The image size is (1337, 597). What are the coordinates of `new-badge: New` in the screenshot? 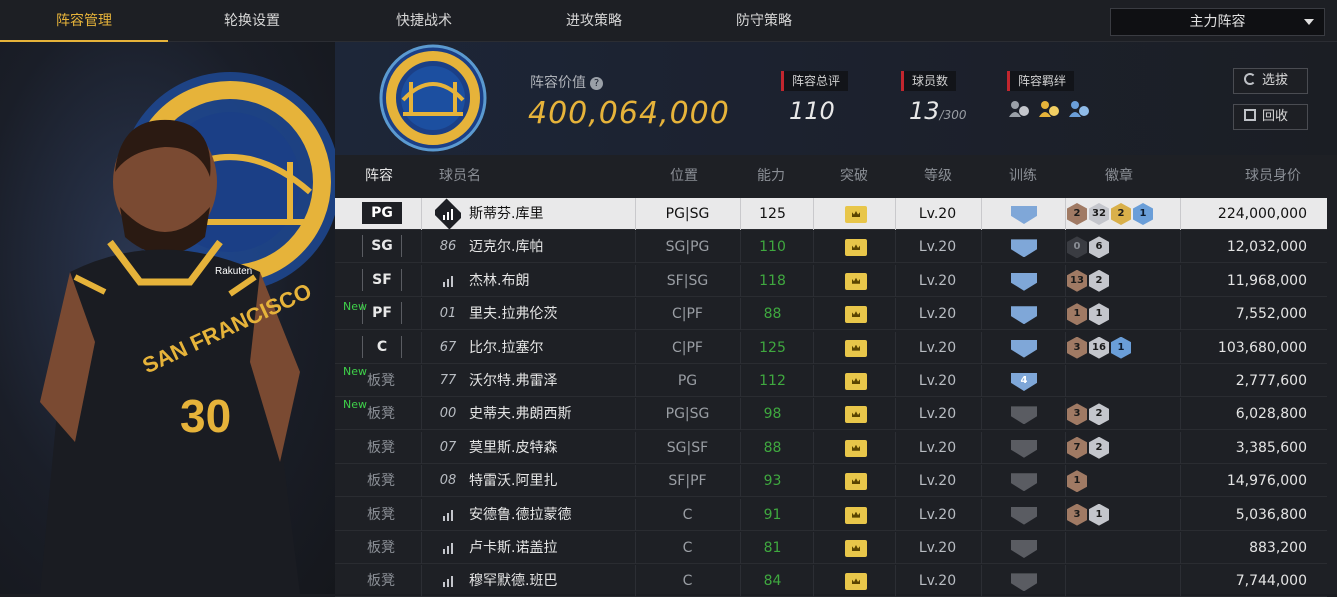 It's located at (355, 405).